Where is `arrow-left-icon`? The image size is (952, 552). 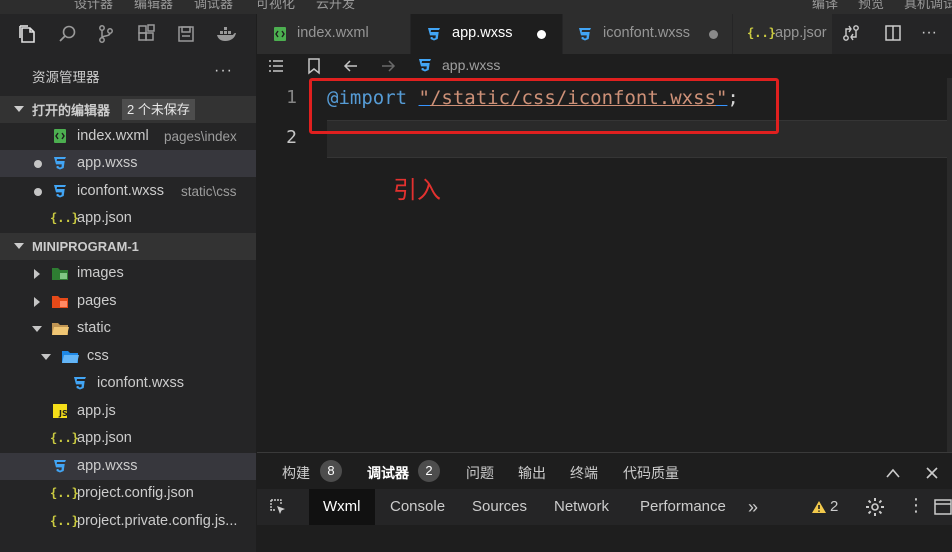
arrow-left-icon is located at coordinates (351, 66).